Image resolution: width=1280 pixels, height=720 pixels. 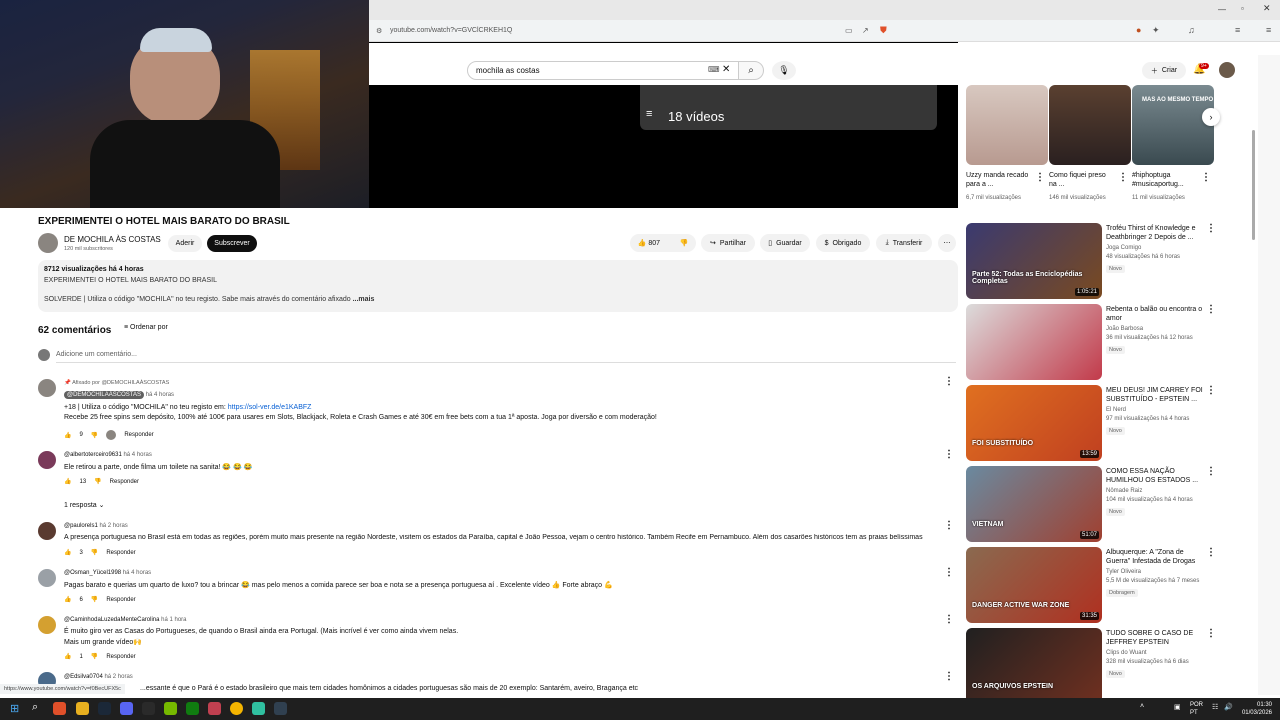 I want to click on channel-name: DE MOCHILA ÀS COSTAS, so click(x=112, y=239).